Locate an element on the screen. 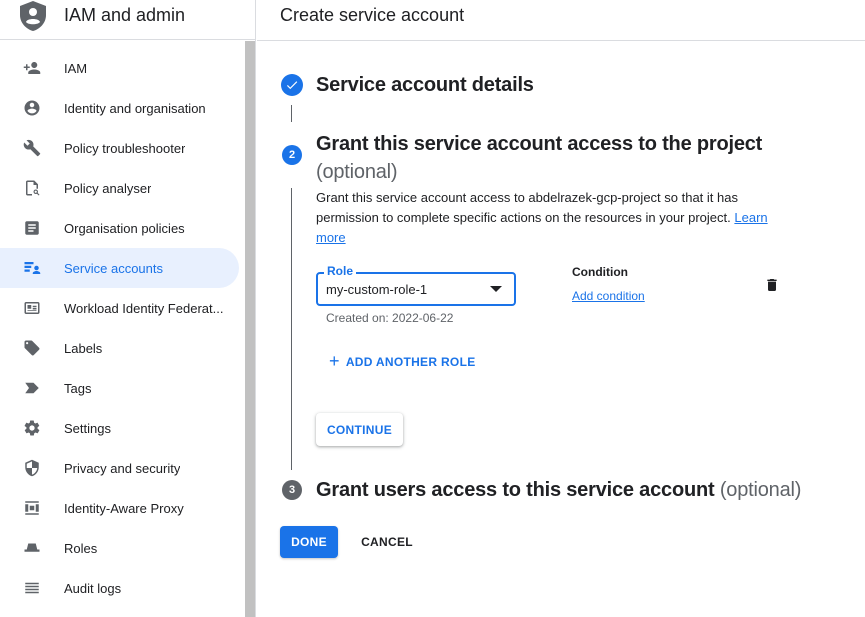  sidebar-item-labels: Labels is located at coordinates (119, 348).